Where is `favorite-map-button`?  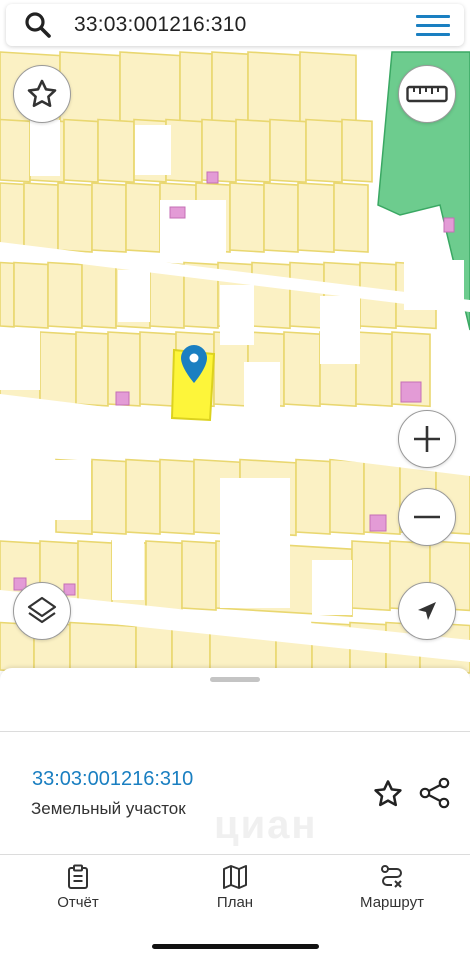
favorite-map-button is located at coordinates (42, 94).